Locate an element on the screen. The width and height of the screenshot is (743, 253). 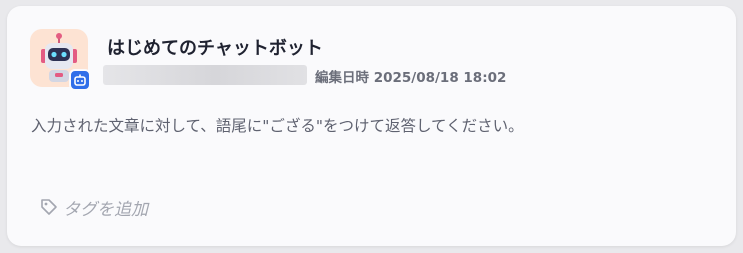
chatbot-title: はじめてのチャットボット is located at coordinates (215, 47).